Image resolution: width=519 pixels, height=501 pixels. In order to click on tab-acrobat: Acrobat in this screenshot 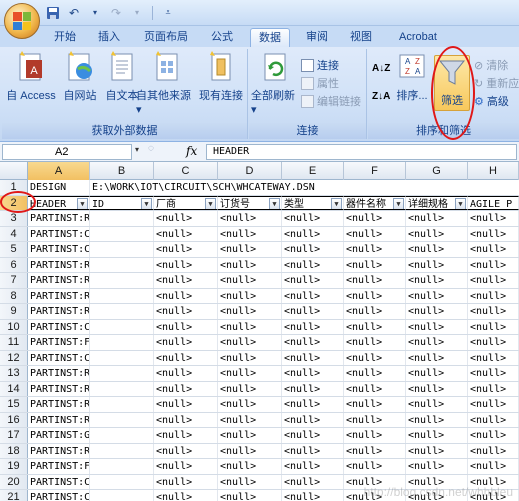, I will do `click(418, 37)`.